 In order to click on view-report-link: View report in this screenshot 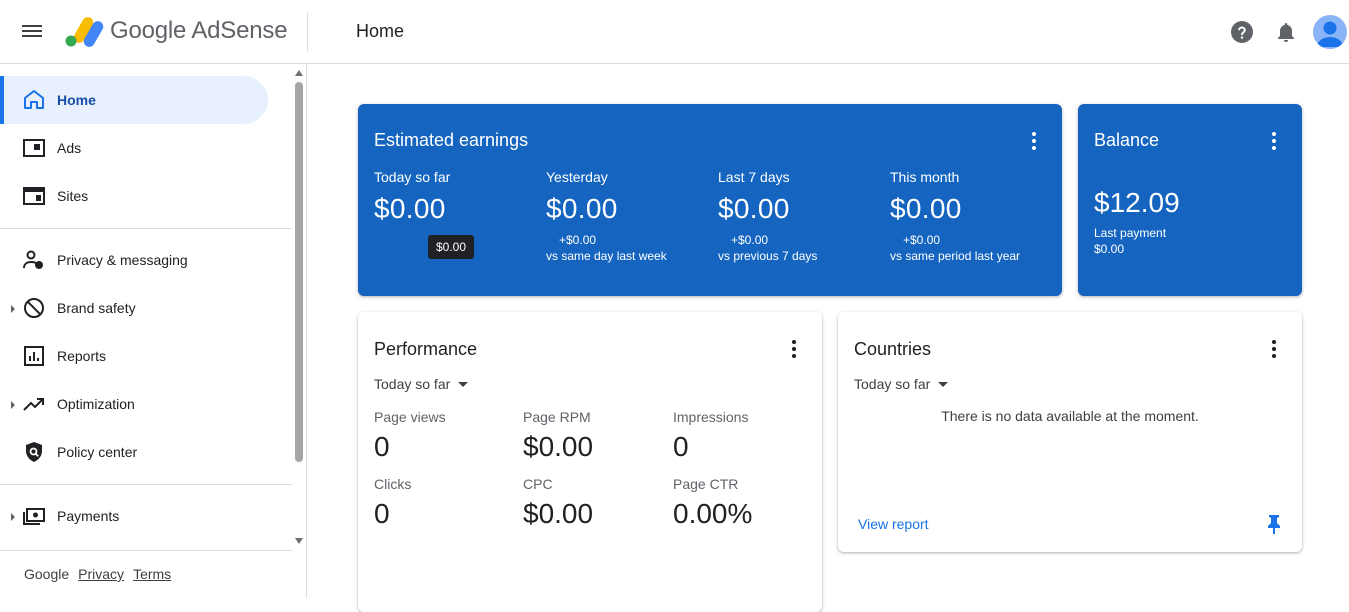, I will do `click(893, 524)`.